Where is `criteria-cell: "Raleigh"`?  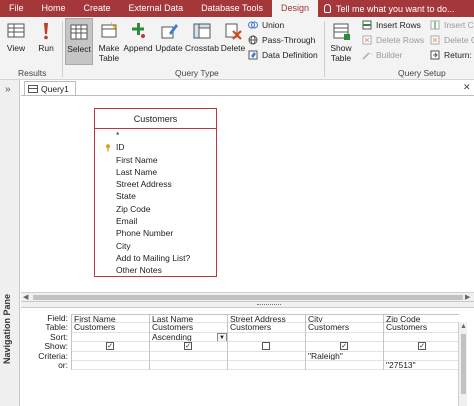 criteria-cell: "Raleigh" is located at coordinates (344, 356).